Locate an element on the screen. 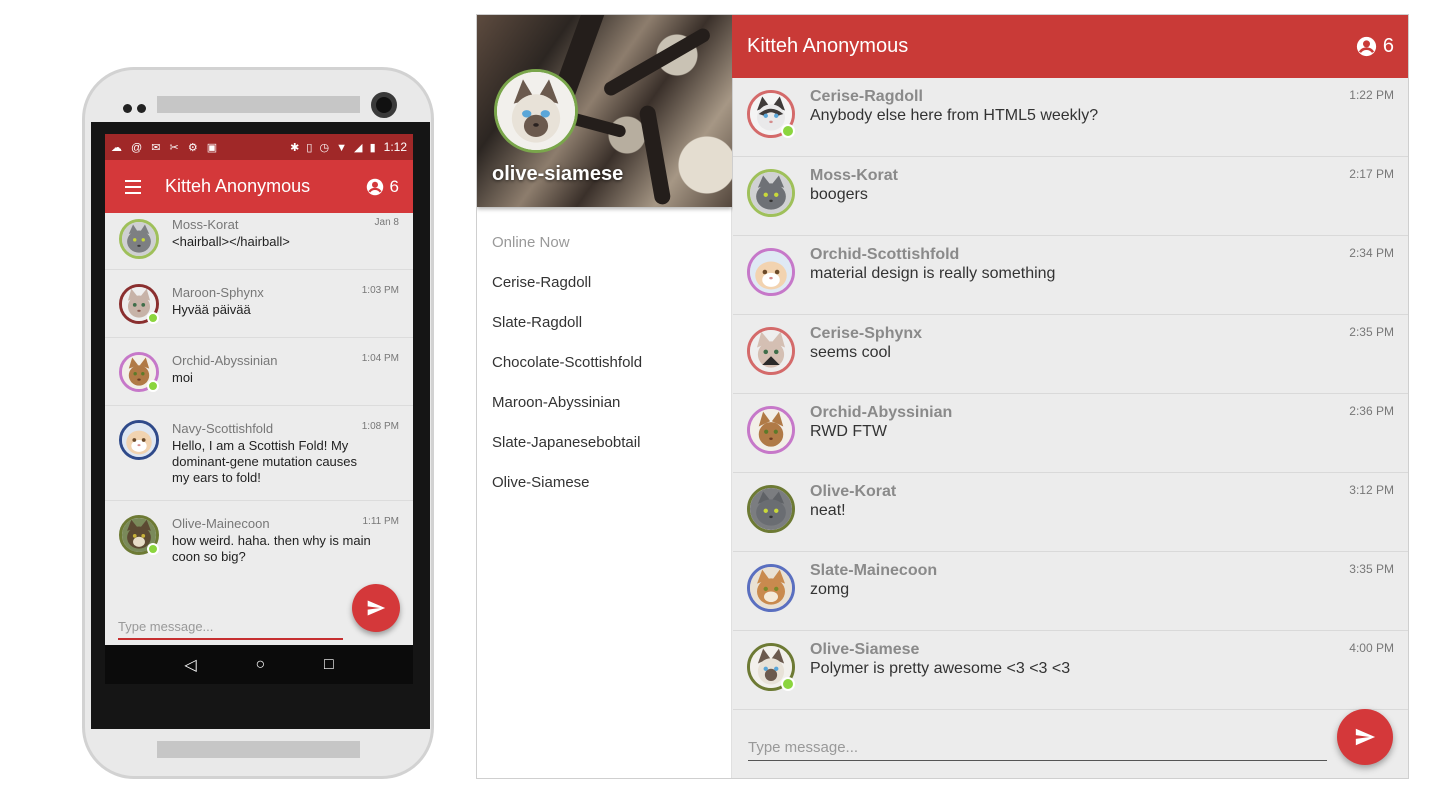 This screenshot has height=804, width=1440. sender-name: Maroon-Sphynx is located at coordinates (218, 292).